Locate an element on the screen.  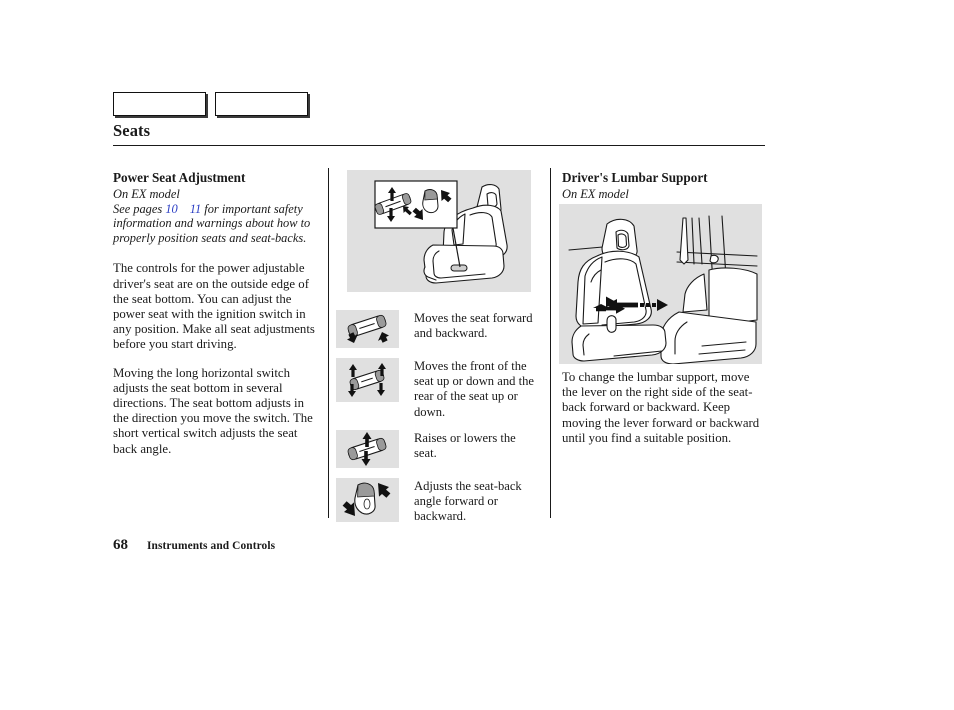
switch-row-3: Raises or lowers the seat. is located at coordinates (438, 448).